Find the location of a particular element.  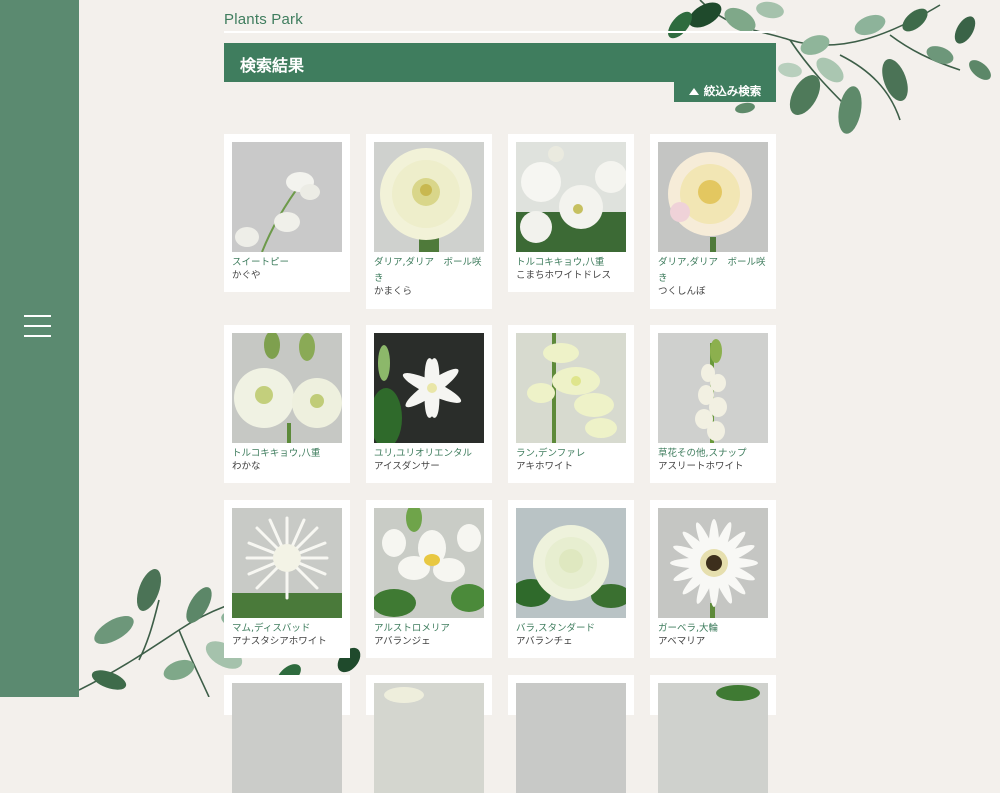

flower-card: スイートピー かぐや is located at coordinates (287, 213).